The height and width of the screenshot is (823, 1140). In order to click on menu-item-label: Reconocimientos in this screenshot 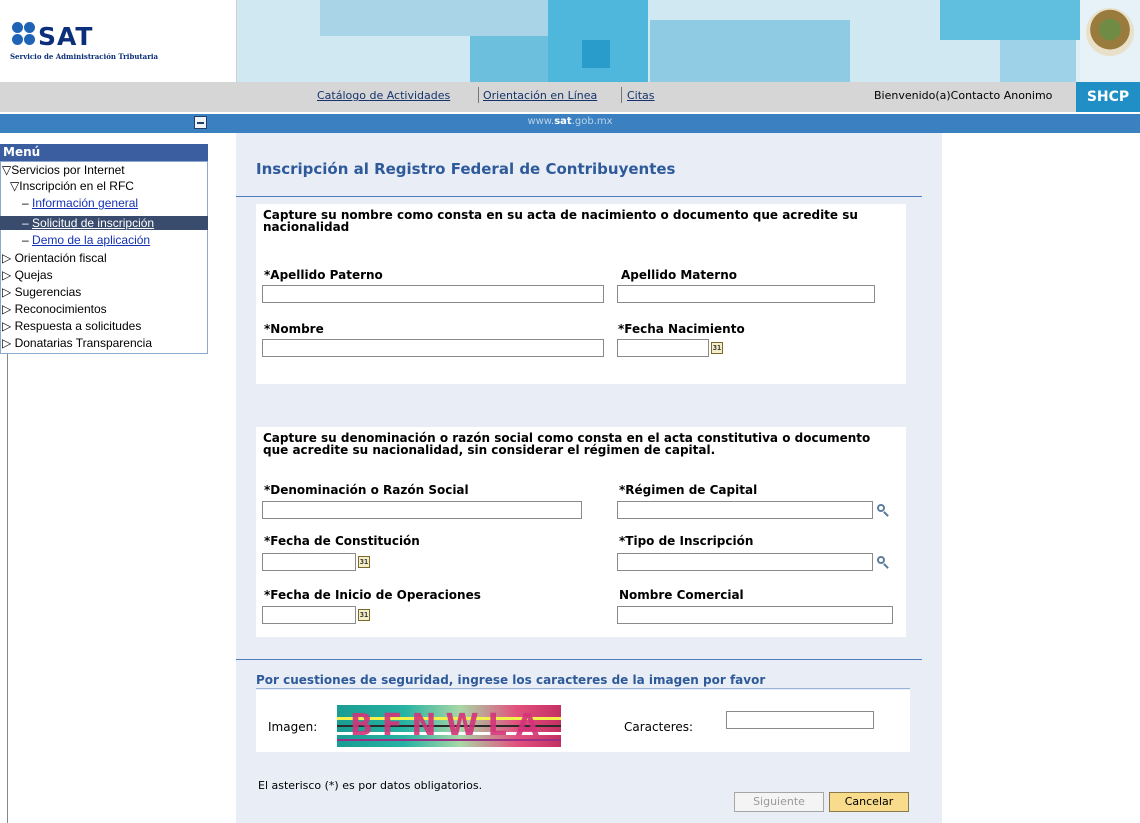, I will do `click(60, 309)`.